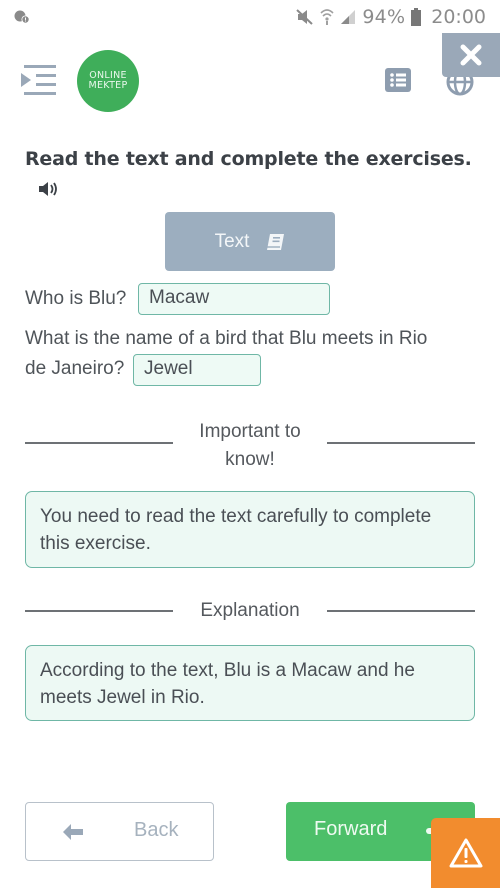 The image size is (500, 888). I want to click on logo-text-line2: MEKTEP, so click(108, 85).